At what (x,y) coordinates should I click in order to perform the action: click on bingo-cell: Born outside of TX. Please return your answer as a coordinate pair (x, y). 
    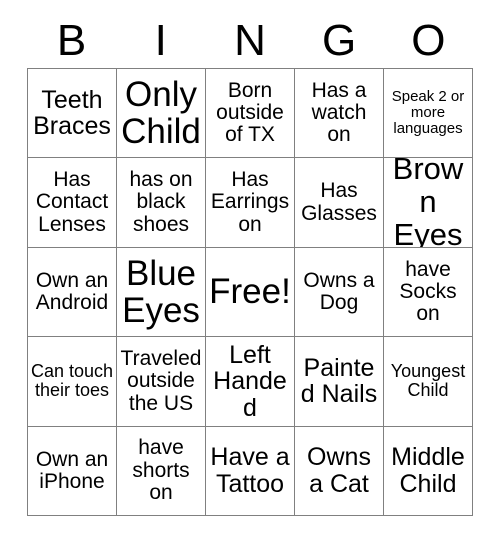
    Looking at the image, I should click on (250, 114).